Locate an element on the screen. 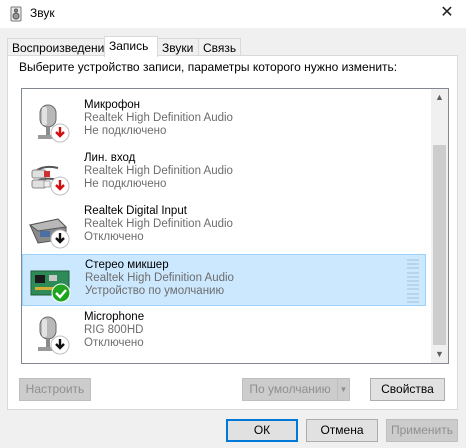  tab-playback: Воспроизведение is located at coordinates (59, 47).